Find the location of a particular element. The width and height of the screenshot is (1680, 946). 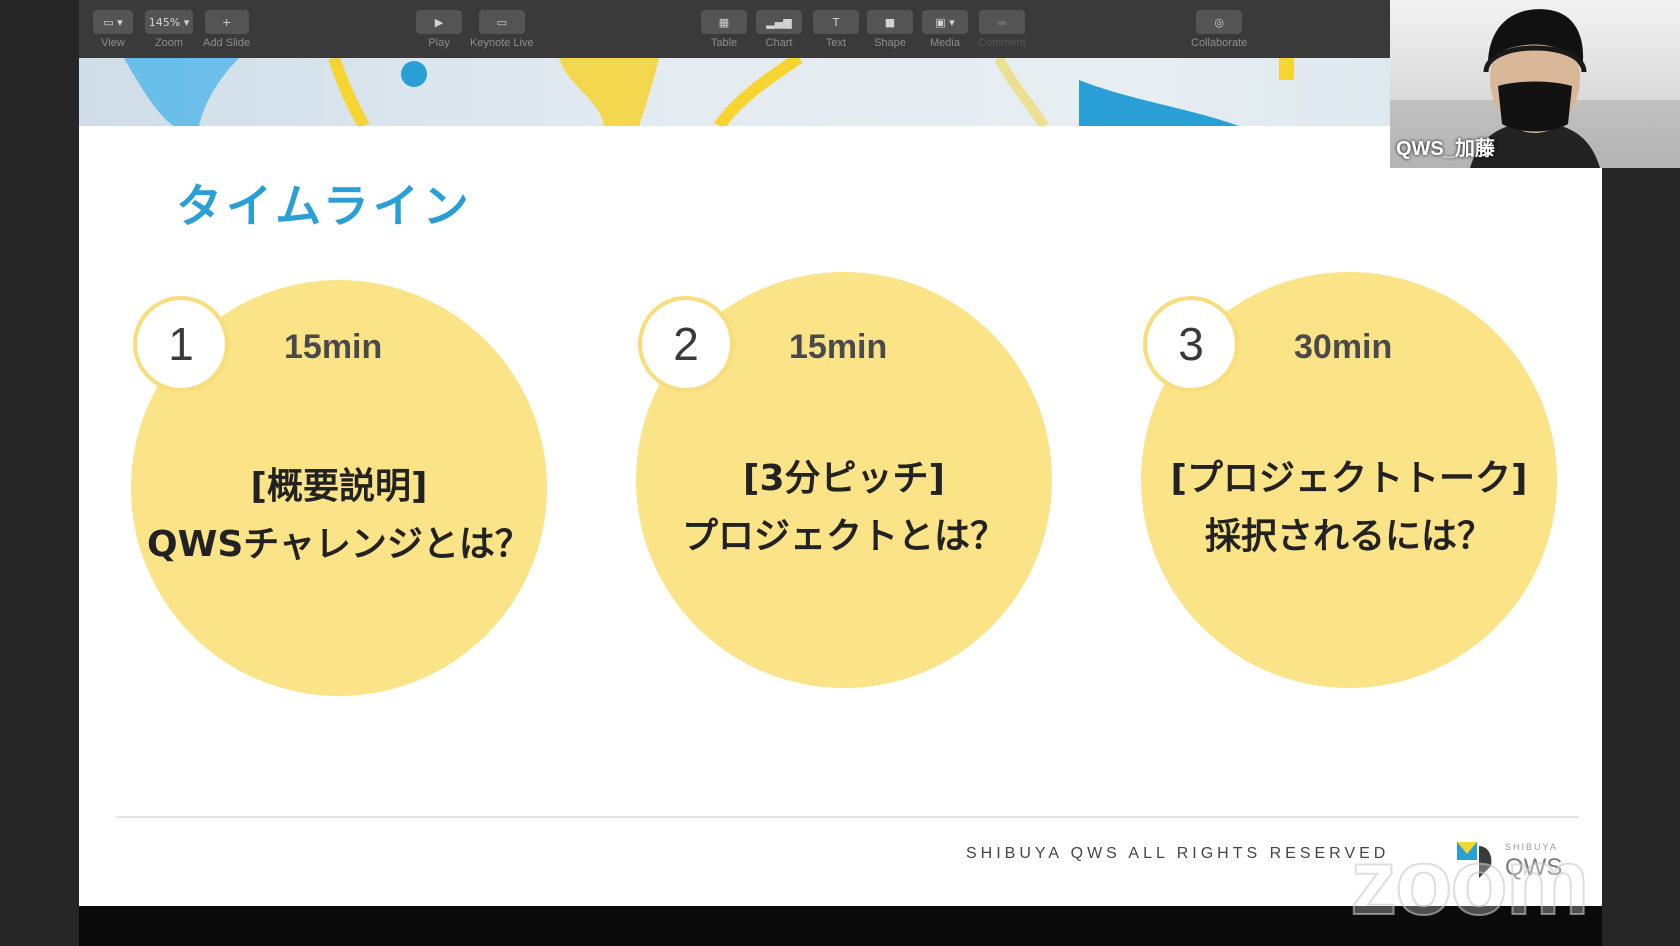

decorative-banner is located at coordinates (840, 92).